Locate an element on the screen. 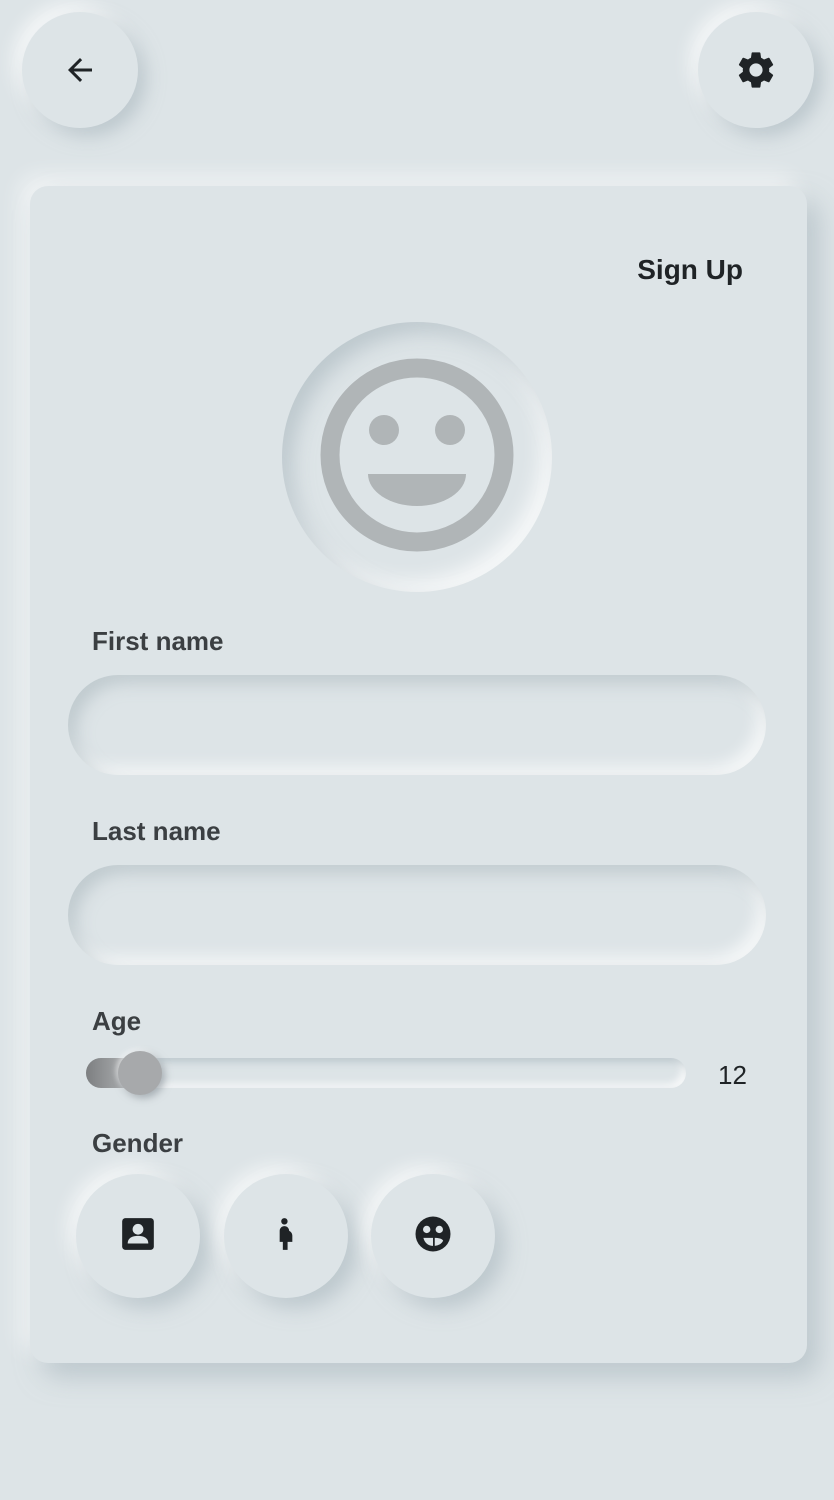 Image resolution: width=834 pixels, height=1500 pixels. pregnant-person-icon is located at coordinates (286, 1236).